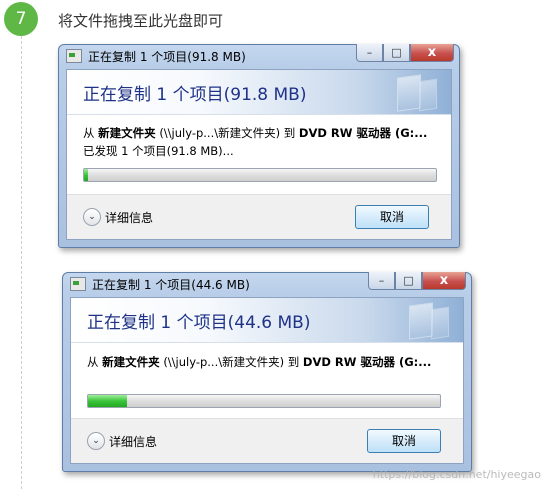  I want to click on watermark-text: https://blog.csdn.net/hiyeegao, so click(456, 474).